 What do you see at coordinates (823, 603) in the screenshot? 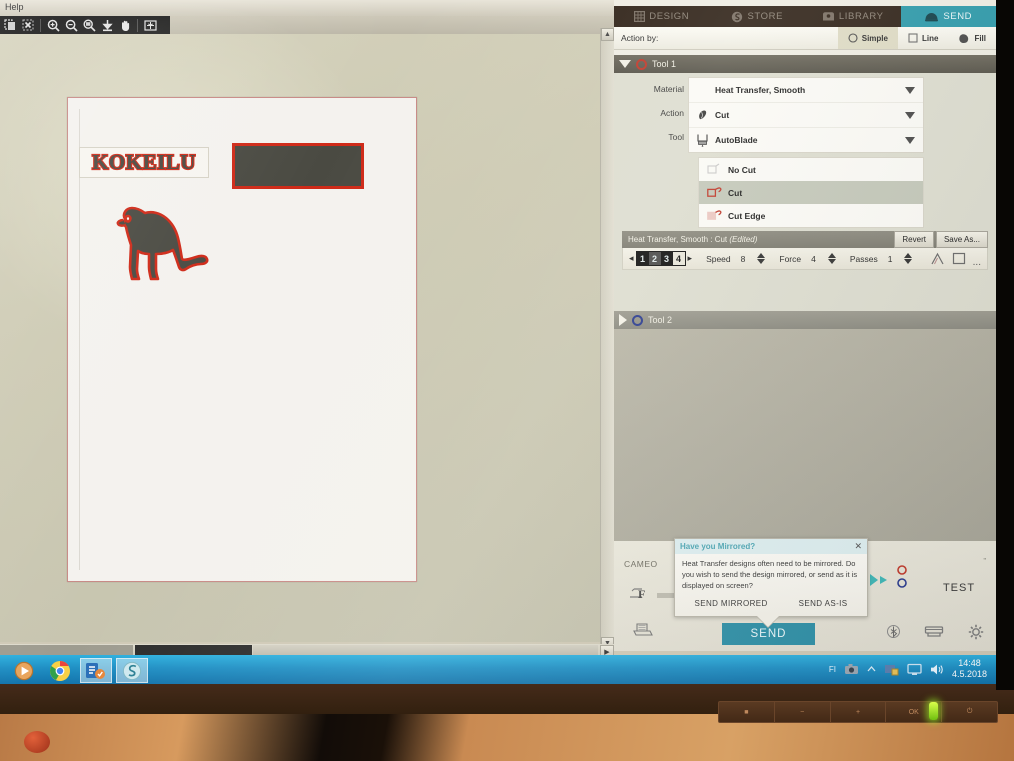
I see `send-as-is-button: SEND AS-IS` at bounding box center [823, 603].